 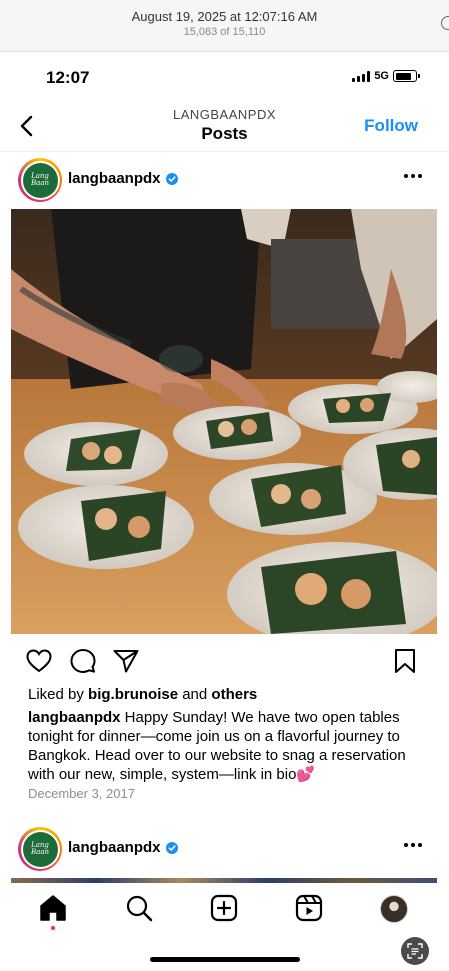 What do you see at coordinates (53, 928) in the screenshot?
I see `notification-dot` at bounding box center [53, 928].